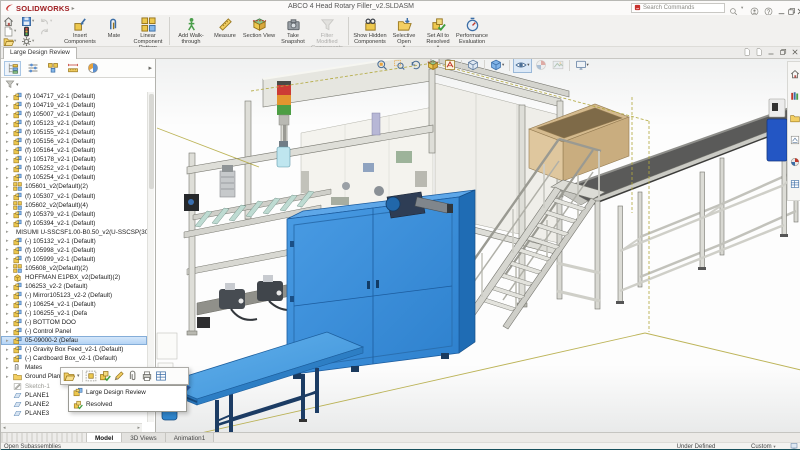 Image resolution: width=800 pixels, height=450 pixels. What do you see at coordinates (74, 268) in the screenshot?
I see `tree-item: ▸ 105608_v2(Default)(2)` at bounding box center [74, 268].